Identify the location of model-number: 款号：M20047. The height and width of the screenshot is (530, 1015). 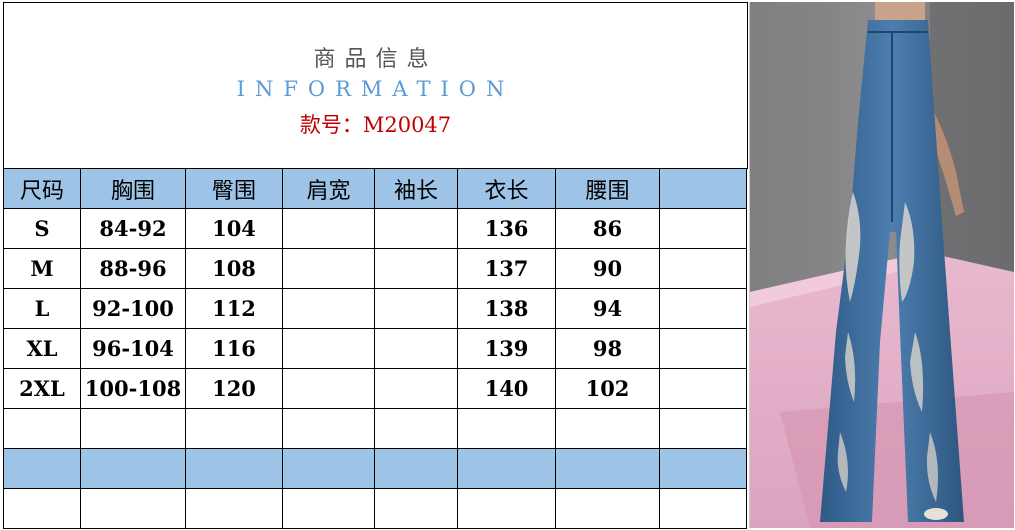
(375, 125).